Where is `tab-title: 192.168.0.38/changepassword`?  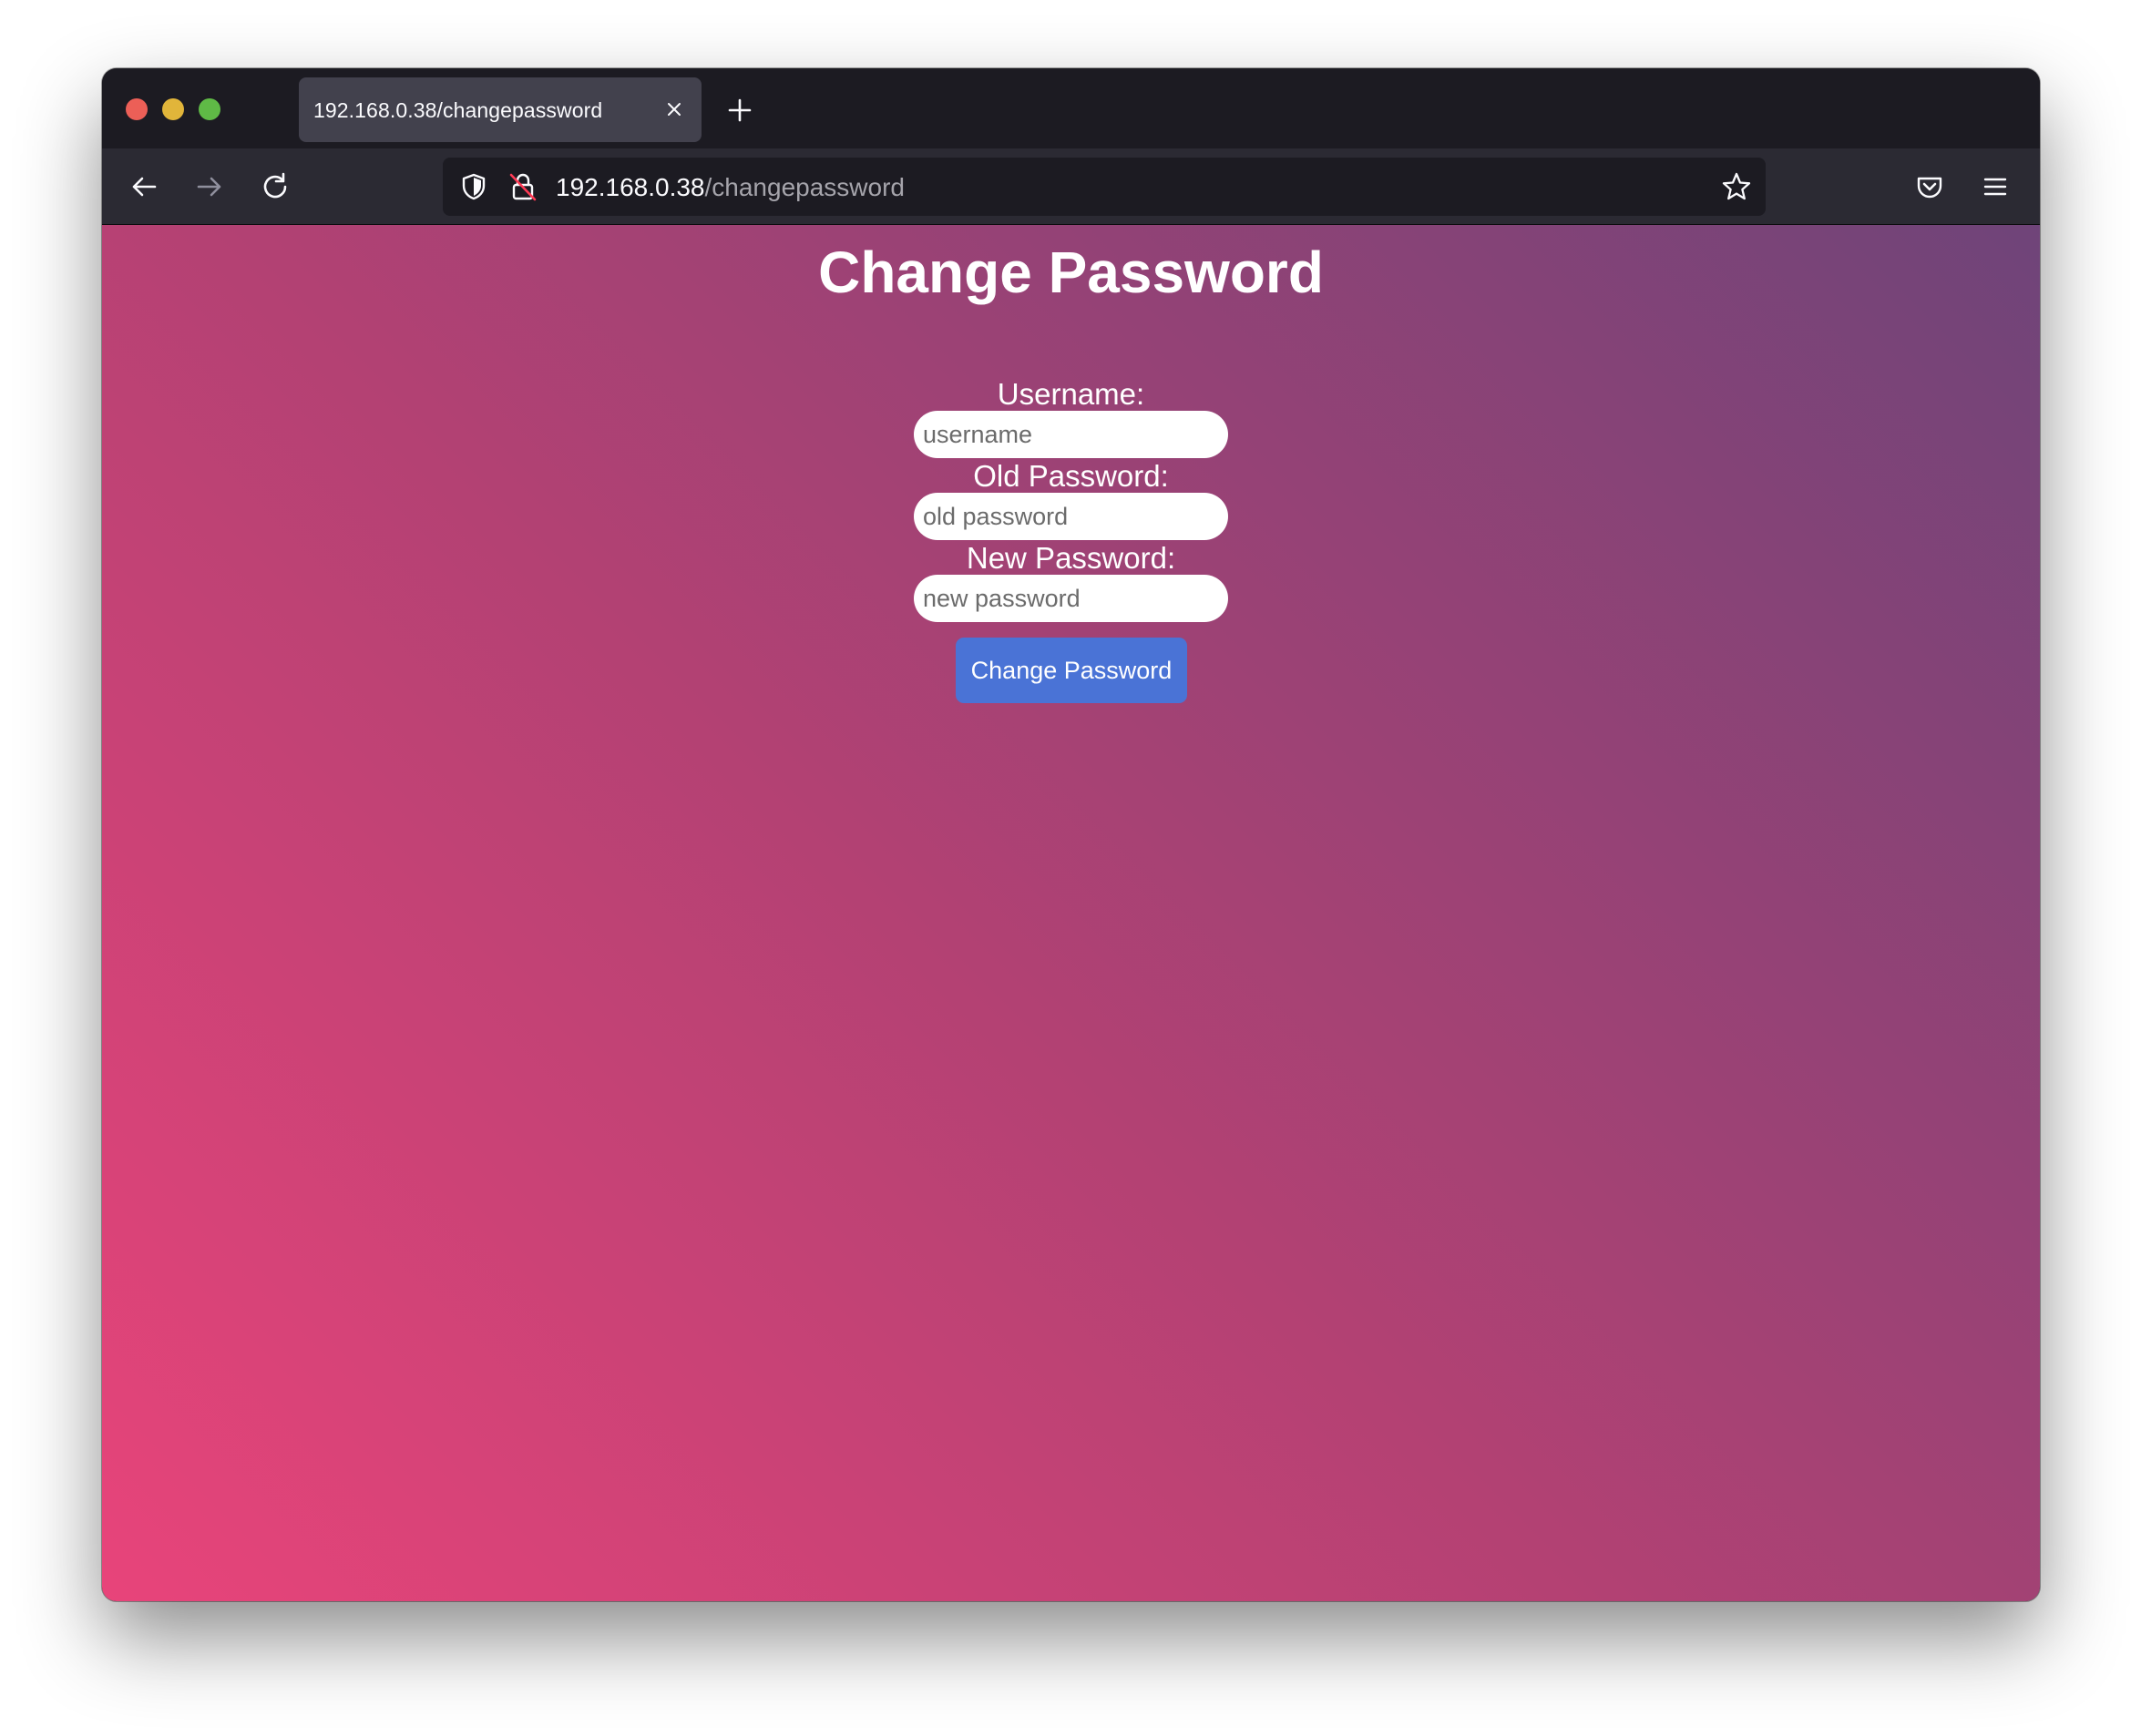
tab-title: 192.168.0.38/changepassword is located at coordinates (458, 110).